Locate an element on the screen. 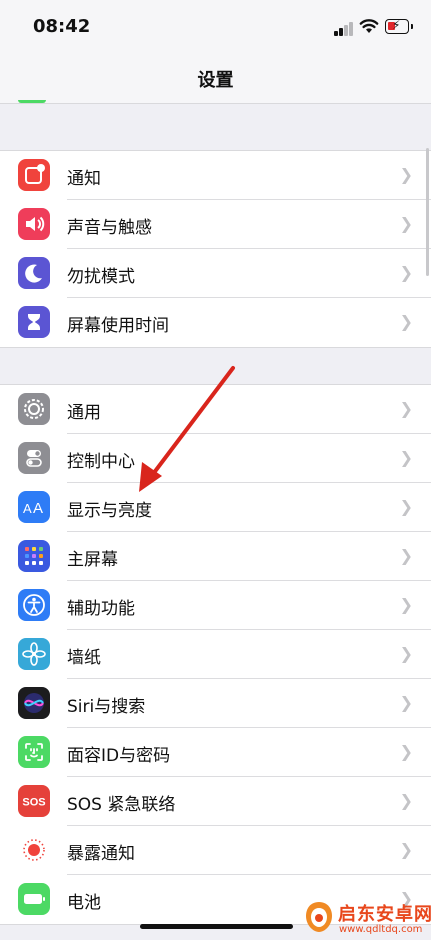  settings-row-accessibility: 辅助功能 ❯ is located at coordinates (215, 605).